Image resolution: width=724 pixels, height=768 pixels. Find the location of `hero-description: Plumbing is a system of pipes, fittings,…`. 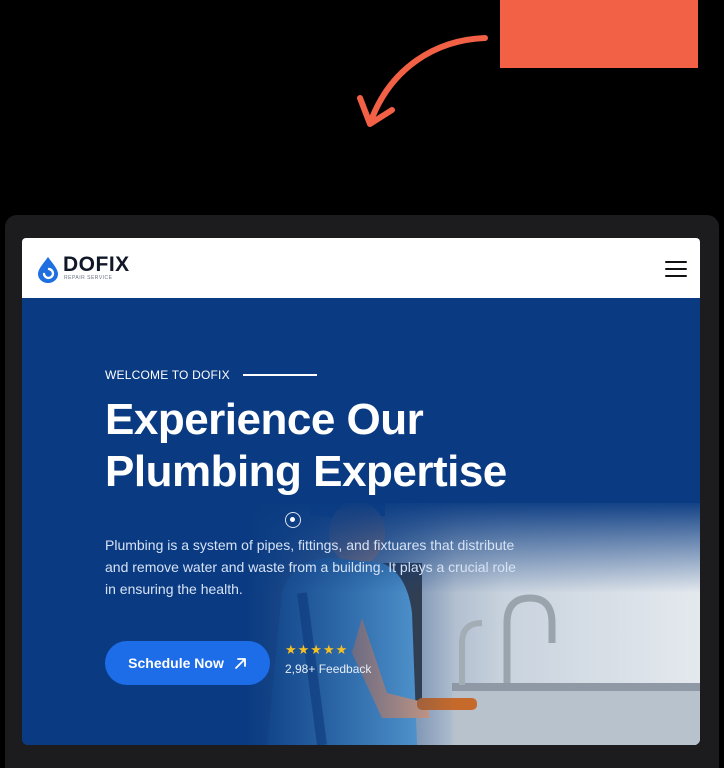

hero-description: Plumbing is a system of pipes, fittings,… is located at coordinates (310, 567).